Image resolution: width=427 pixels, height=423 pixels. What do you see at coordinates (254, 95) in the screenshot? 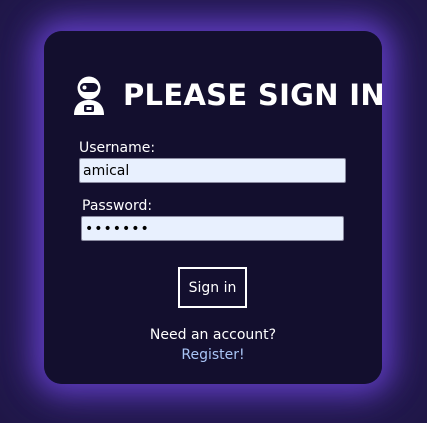
I see `page-title: PLEASE SIGN IN` at bounding box center [254, 95].